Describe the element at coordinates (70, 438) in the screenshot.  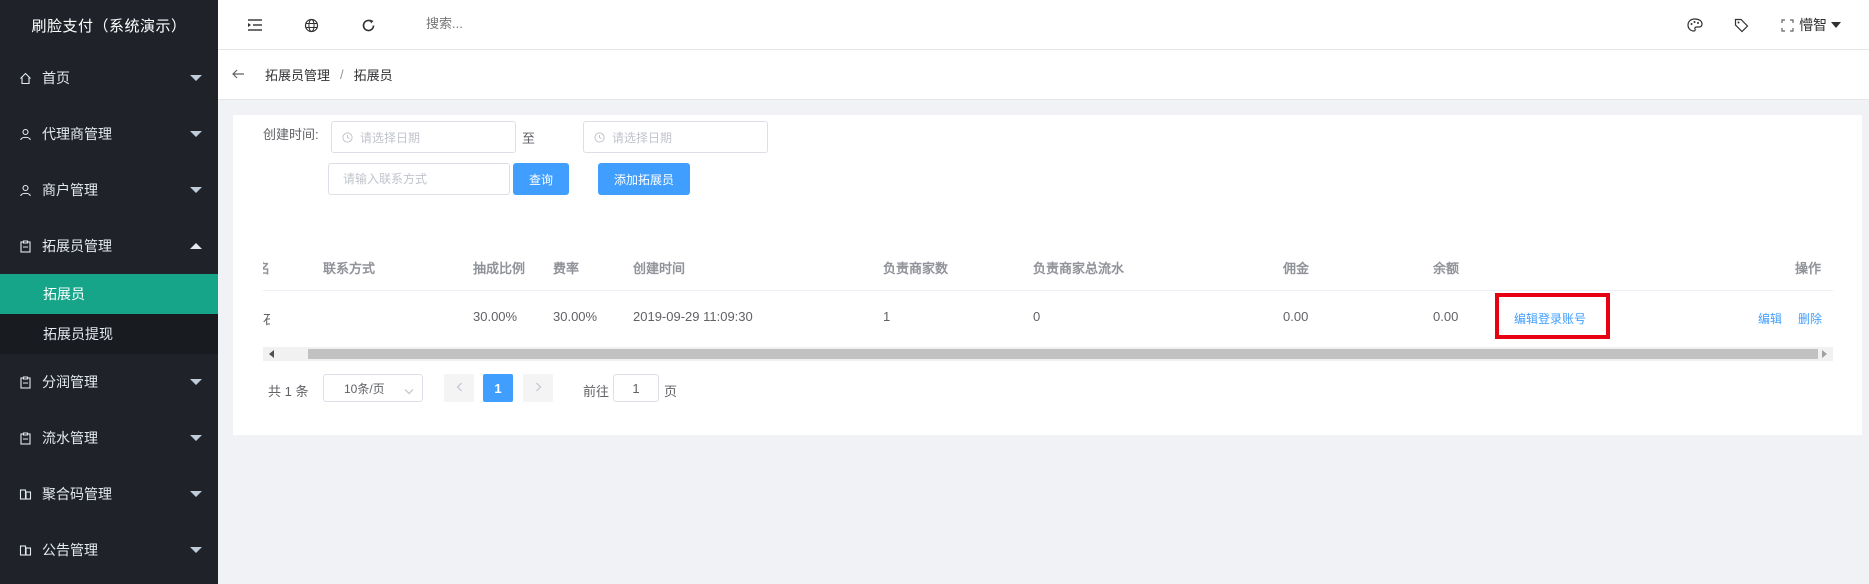
I see `sidebar-item-label: 流水管理` at that location.